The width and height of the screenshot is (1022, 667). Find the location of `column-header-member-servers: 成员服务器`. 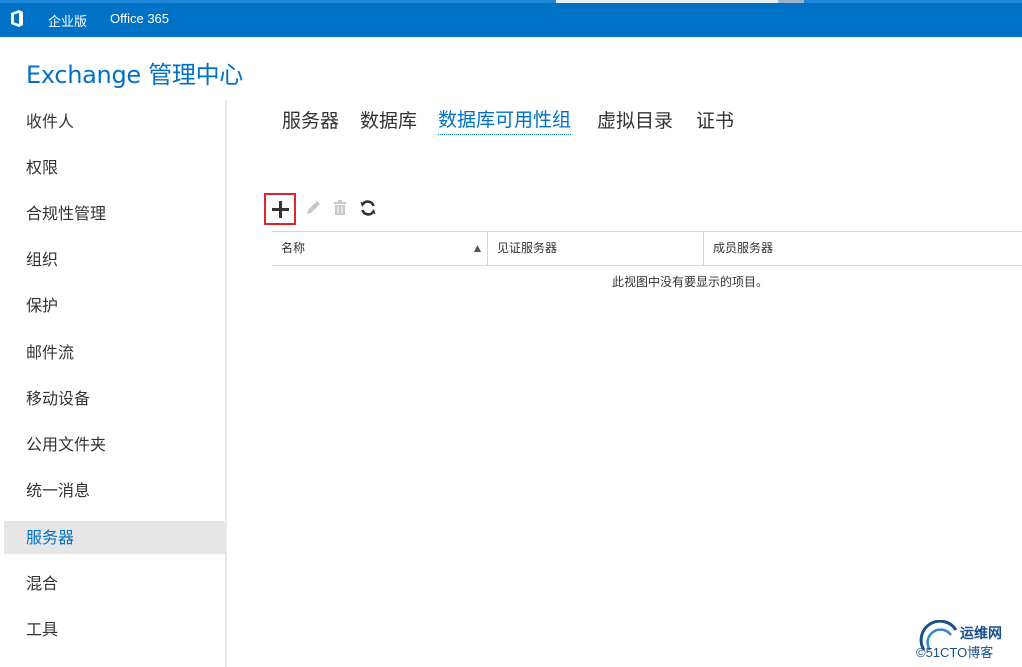

column-header-member-servers: 成员服务器 is located at coordinates (743, 248).